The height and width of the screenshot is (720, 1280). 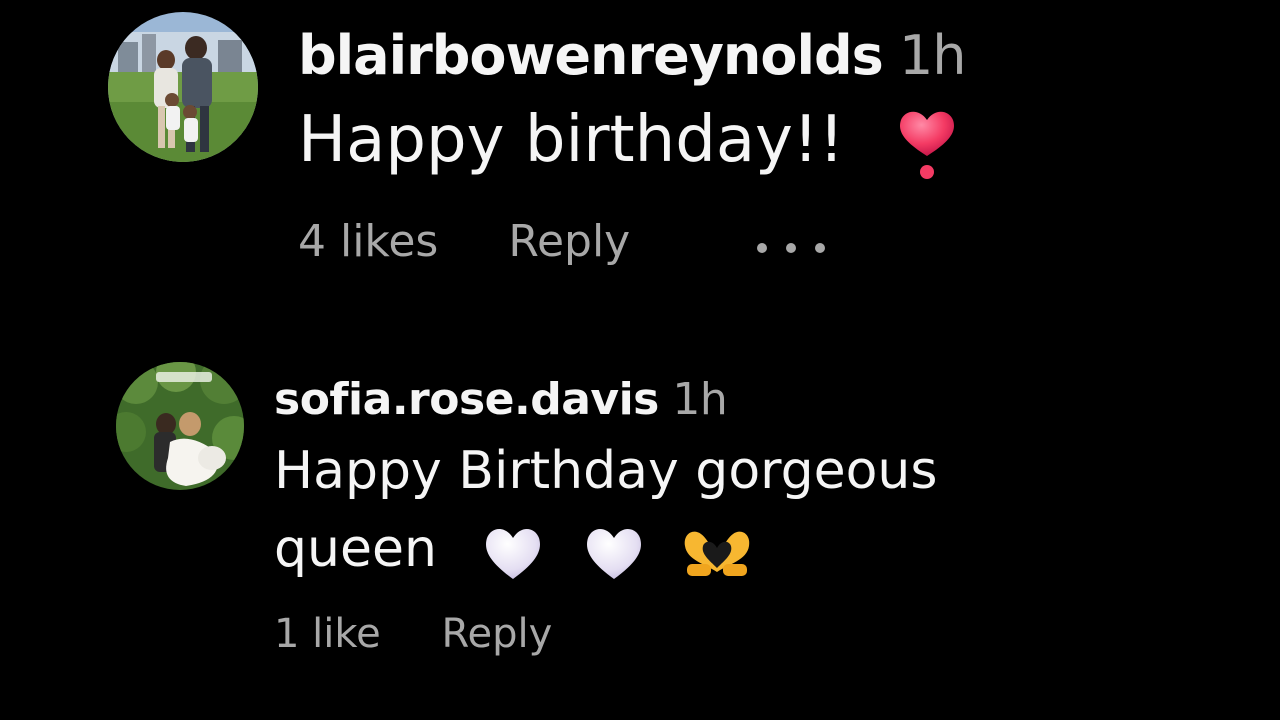 What do you see at coordinates (654, 634) in the screenshot?
I see `comment-actions: 1 like Reply` at bounding box center [654, 634].